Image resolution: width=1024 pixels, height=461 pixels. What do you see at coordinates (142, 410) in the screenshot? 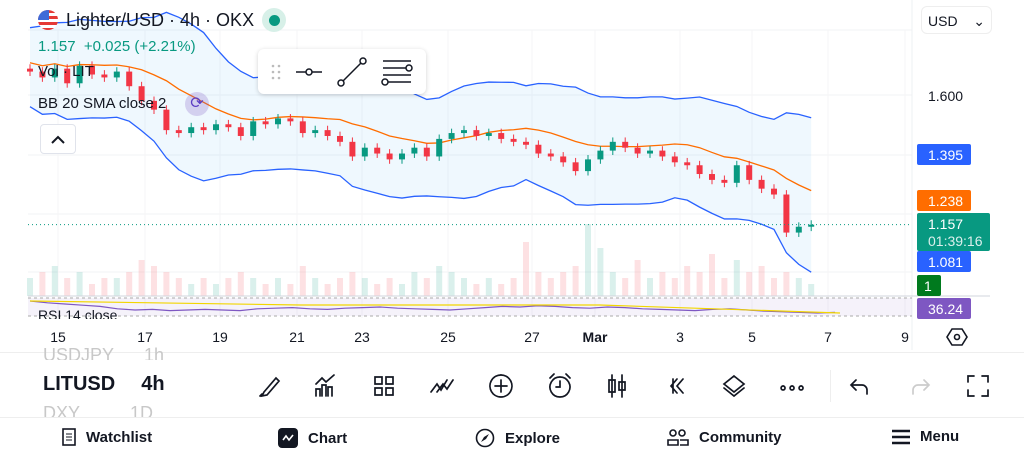
I see `next-timeframe: 1D` at bounding box center [142, 410].